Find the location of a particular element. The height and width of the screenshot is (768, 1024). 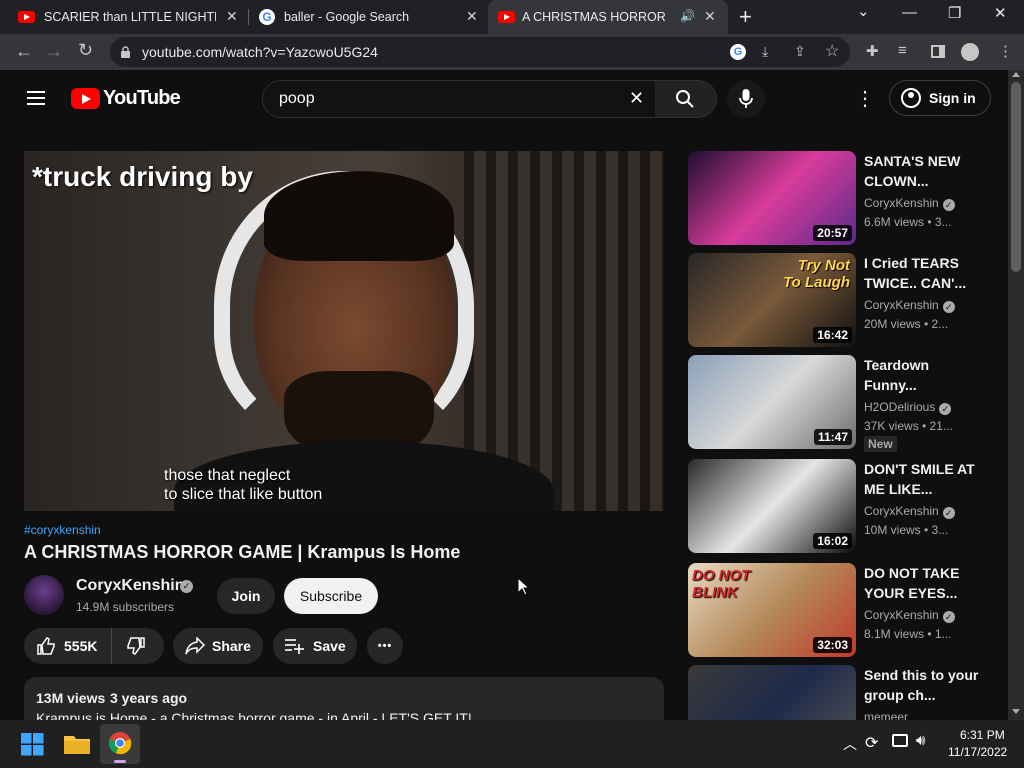

page-scrollbar is located at coordinates (1016, 395).